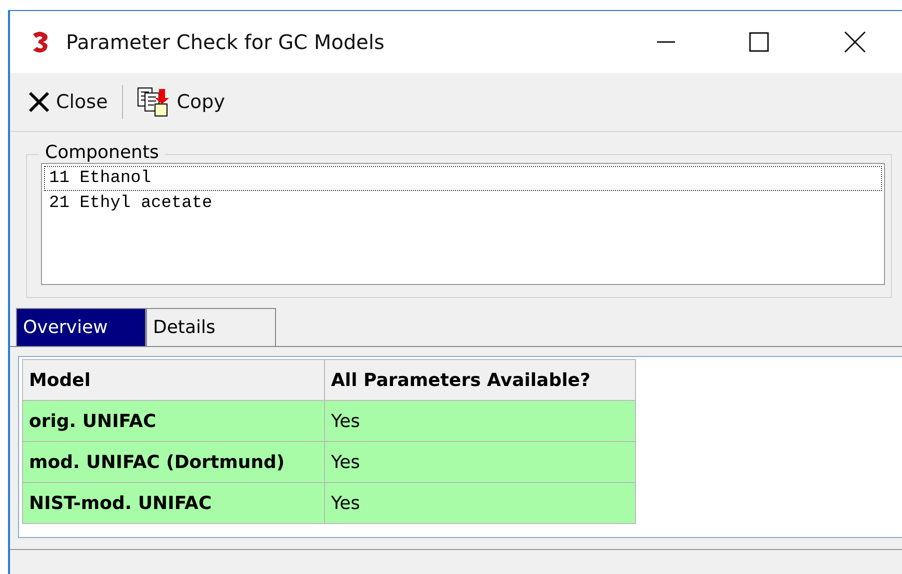 Image resolution: width=902 pixels, height=574 pixels. I want to click on tab: Details, so click(211, 327).